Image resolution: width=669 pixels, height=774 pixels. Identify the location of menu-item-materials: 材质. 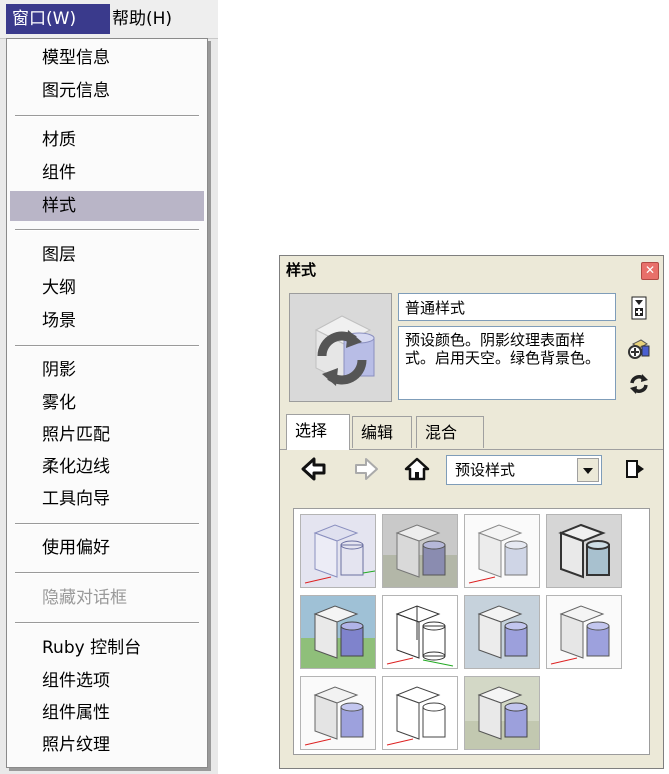
(107, 140).